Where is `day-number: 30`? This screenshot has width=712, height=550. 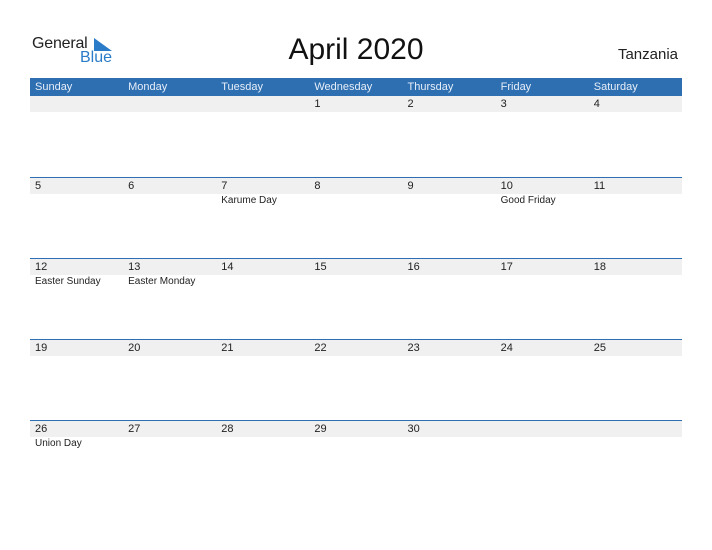
day-number: 30 is located at coordinates (413, 429).